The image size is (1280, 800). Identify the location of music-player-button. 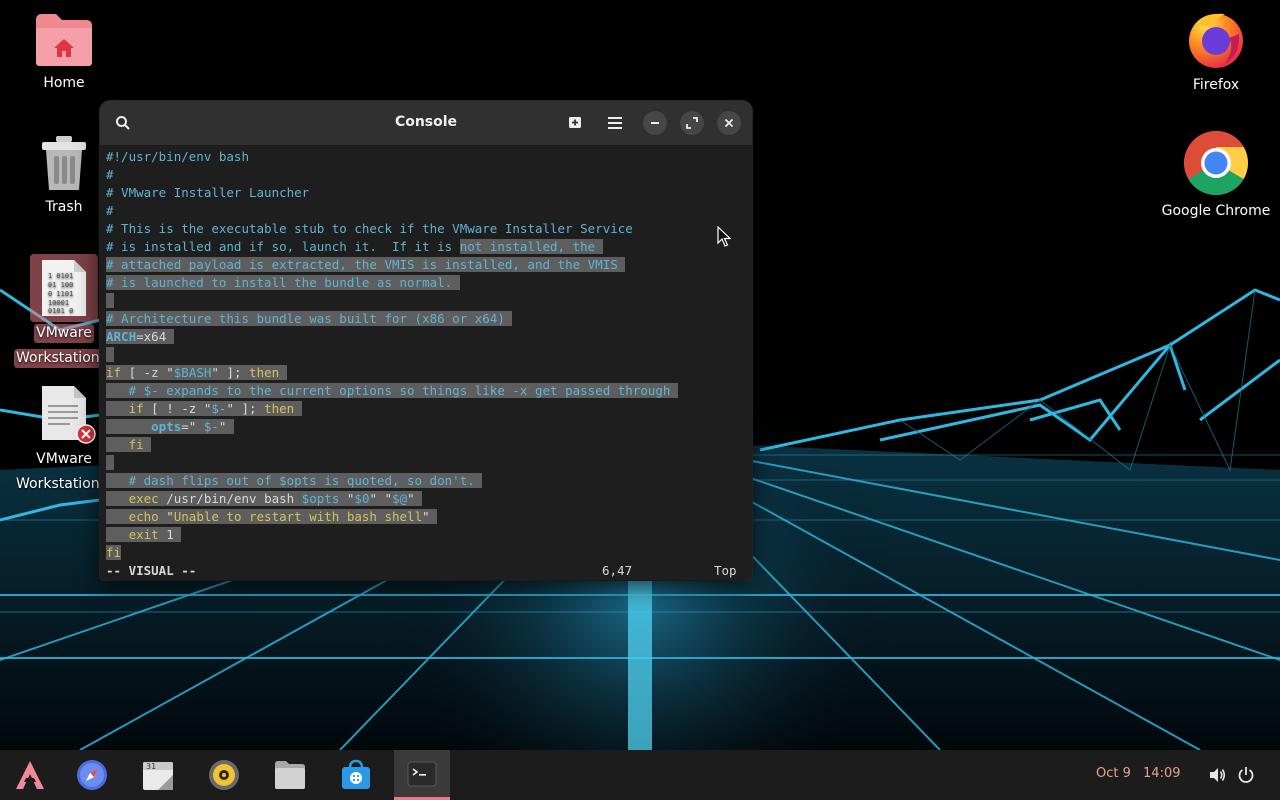
(224, 775).